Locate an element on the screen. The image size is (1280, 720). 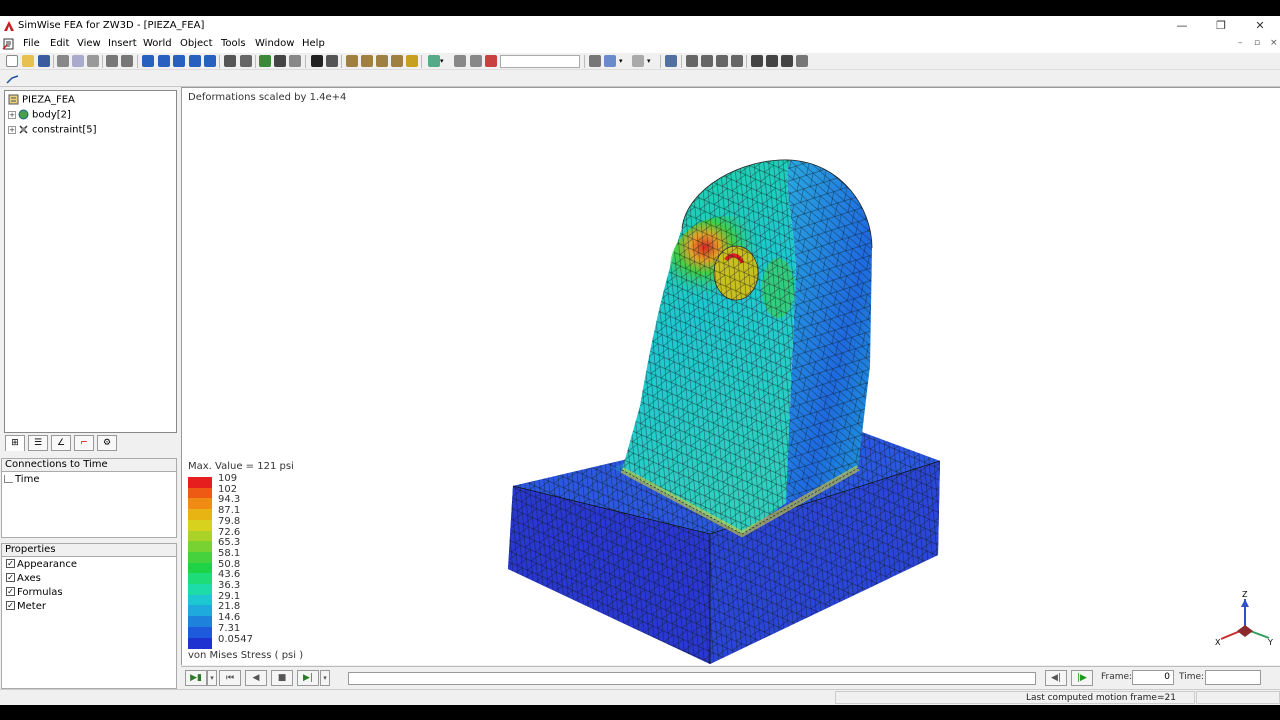
time-slider is located at coordinates (692, 678).